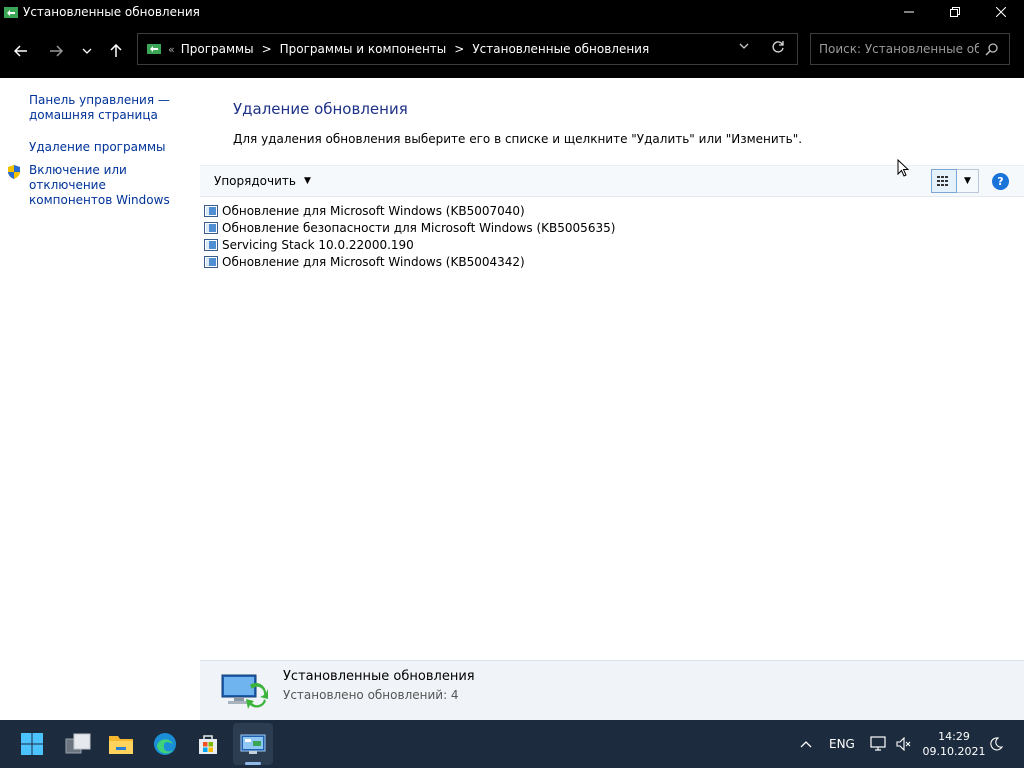 Image resolution: width=1024 pixels, height=768 pixels. I want to click on sidebar-item-label: Включение или отключение, so click(78, 177).